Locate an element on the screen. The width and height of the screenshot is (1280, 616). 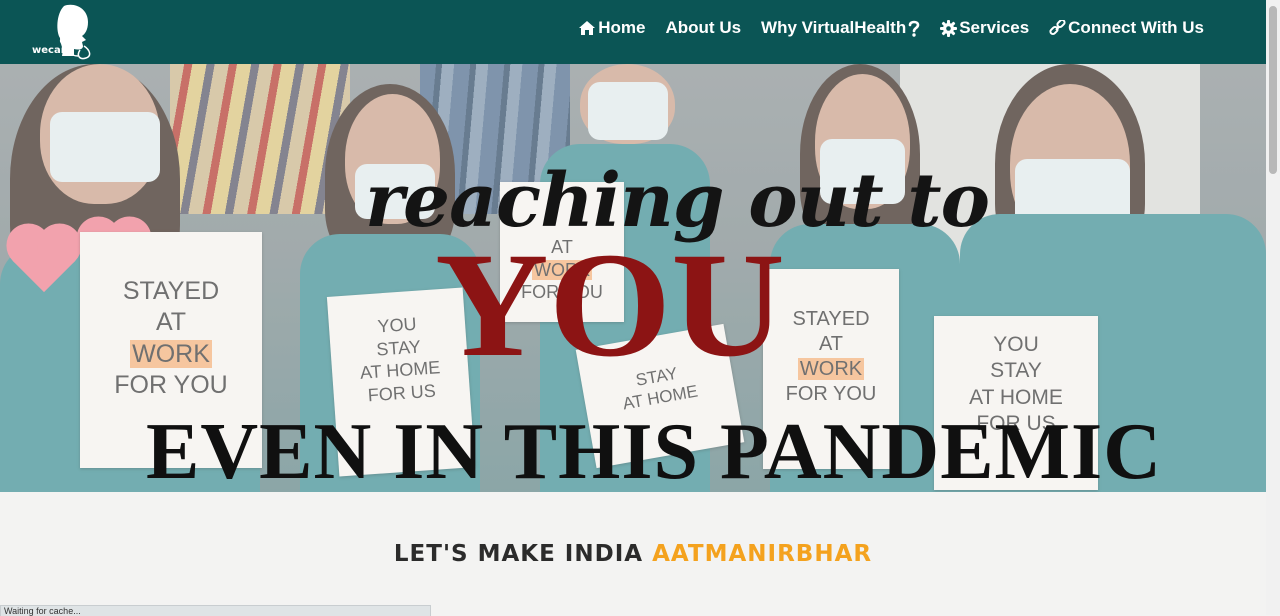
nav-connect-with-us: Connect With Us is located at coordinates (1126, 28).